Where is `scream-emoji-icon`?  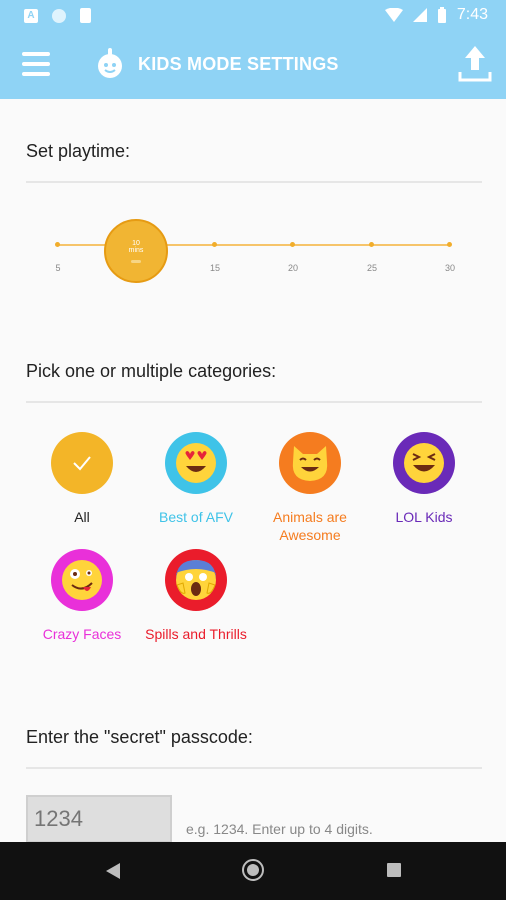
scream-emoji-icon is located at coordinates (196, 580).